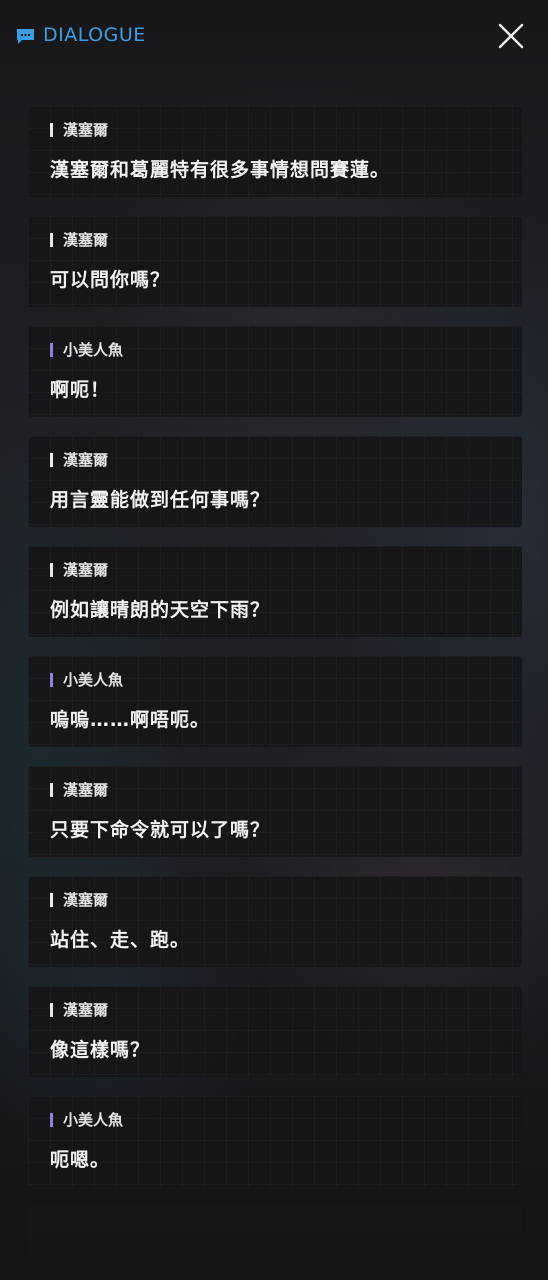  I want to click on dialogue-line: 漢塞爾和葛麗特有很多事情想問賽蓮。, so click(220, 170).